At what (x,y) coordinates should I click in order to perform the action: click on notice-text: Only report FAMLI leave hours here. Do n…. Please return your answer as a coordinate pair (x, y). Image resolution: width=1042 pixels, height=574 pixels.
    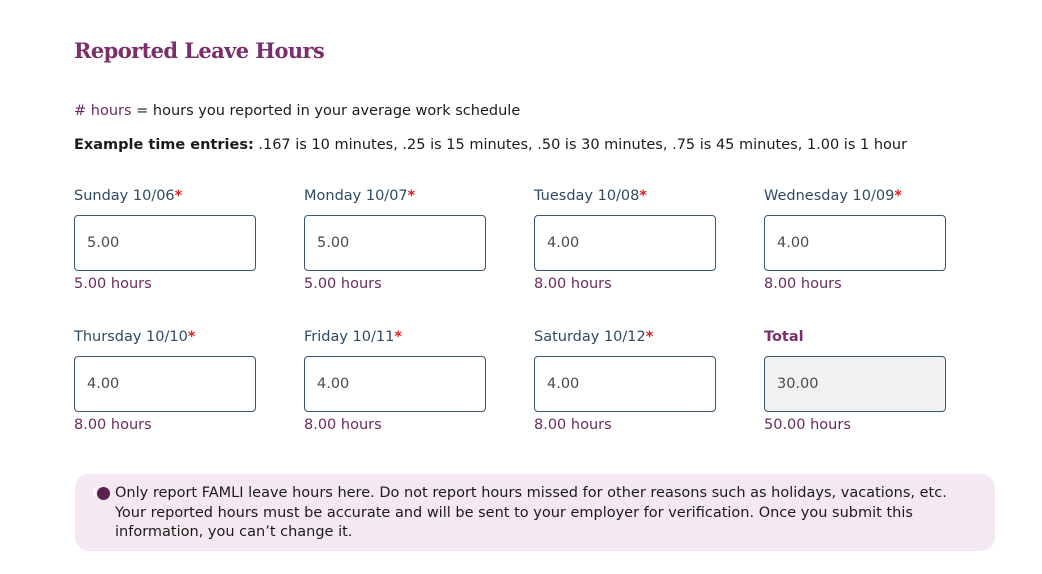
    Looking at the image, I should click on (531, 512).